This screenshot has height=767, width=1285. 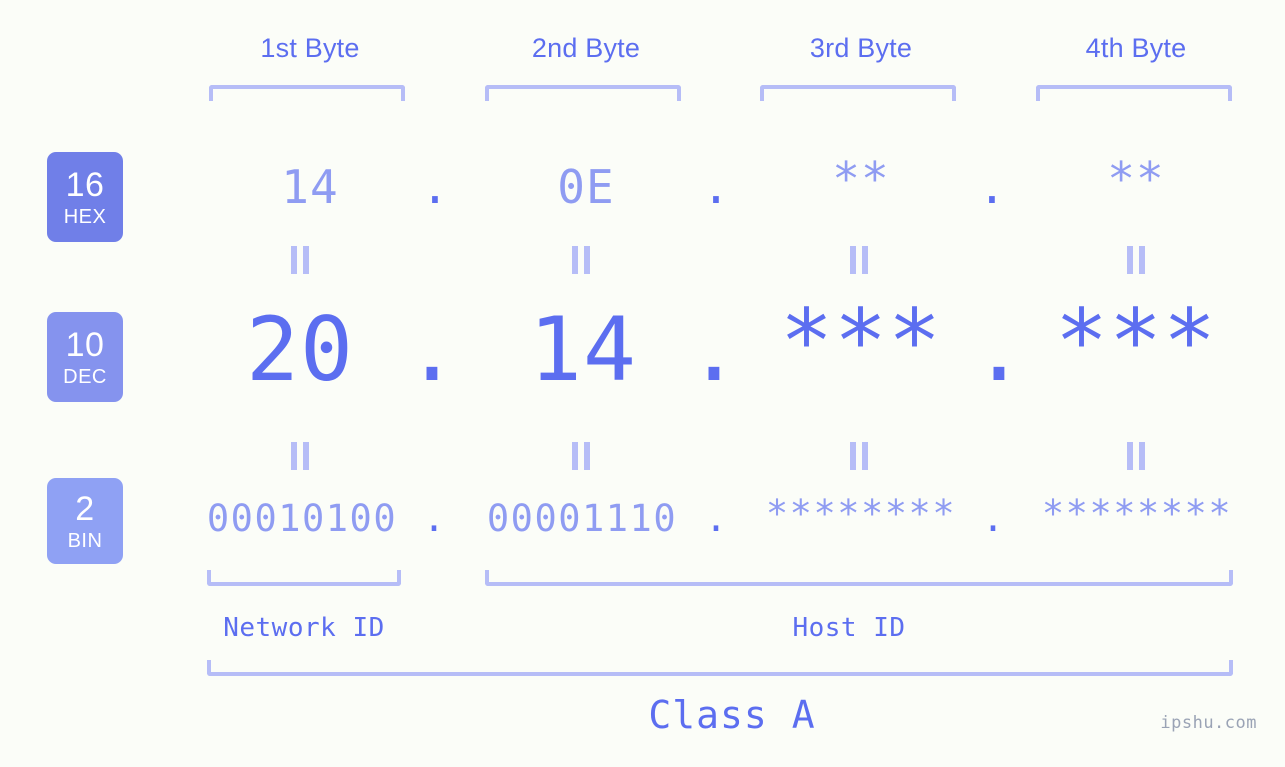 What do you see at coordinates (849, 628) in the screenshot?
I see `host-id-label: Host ID` at bounding box center [849, 628].